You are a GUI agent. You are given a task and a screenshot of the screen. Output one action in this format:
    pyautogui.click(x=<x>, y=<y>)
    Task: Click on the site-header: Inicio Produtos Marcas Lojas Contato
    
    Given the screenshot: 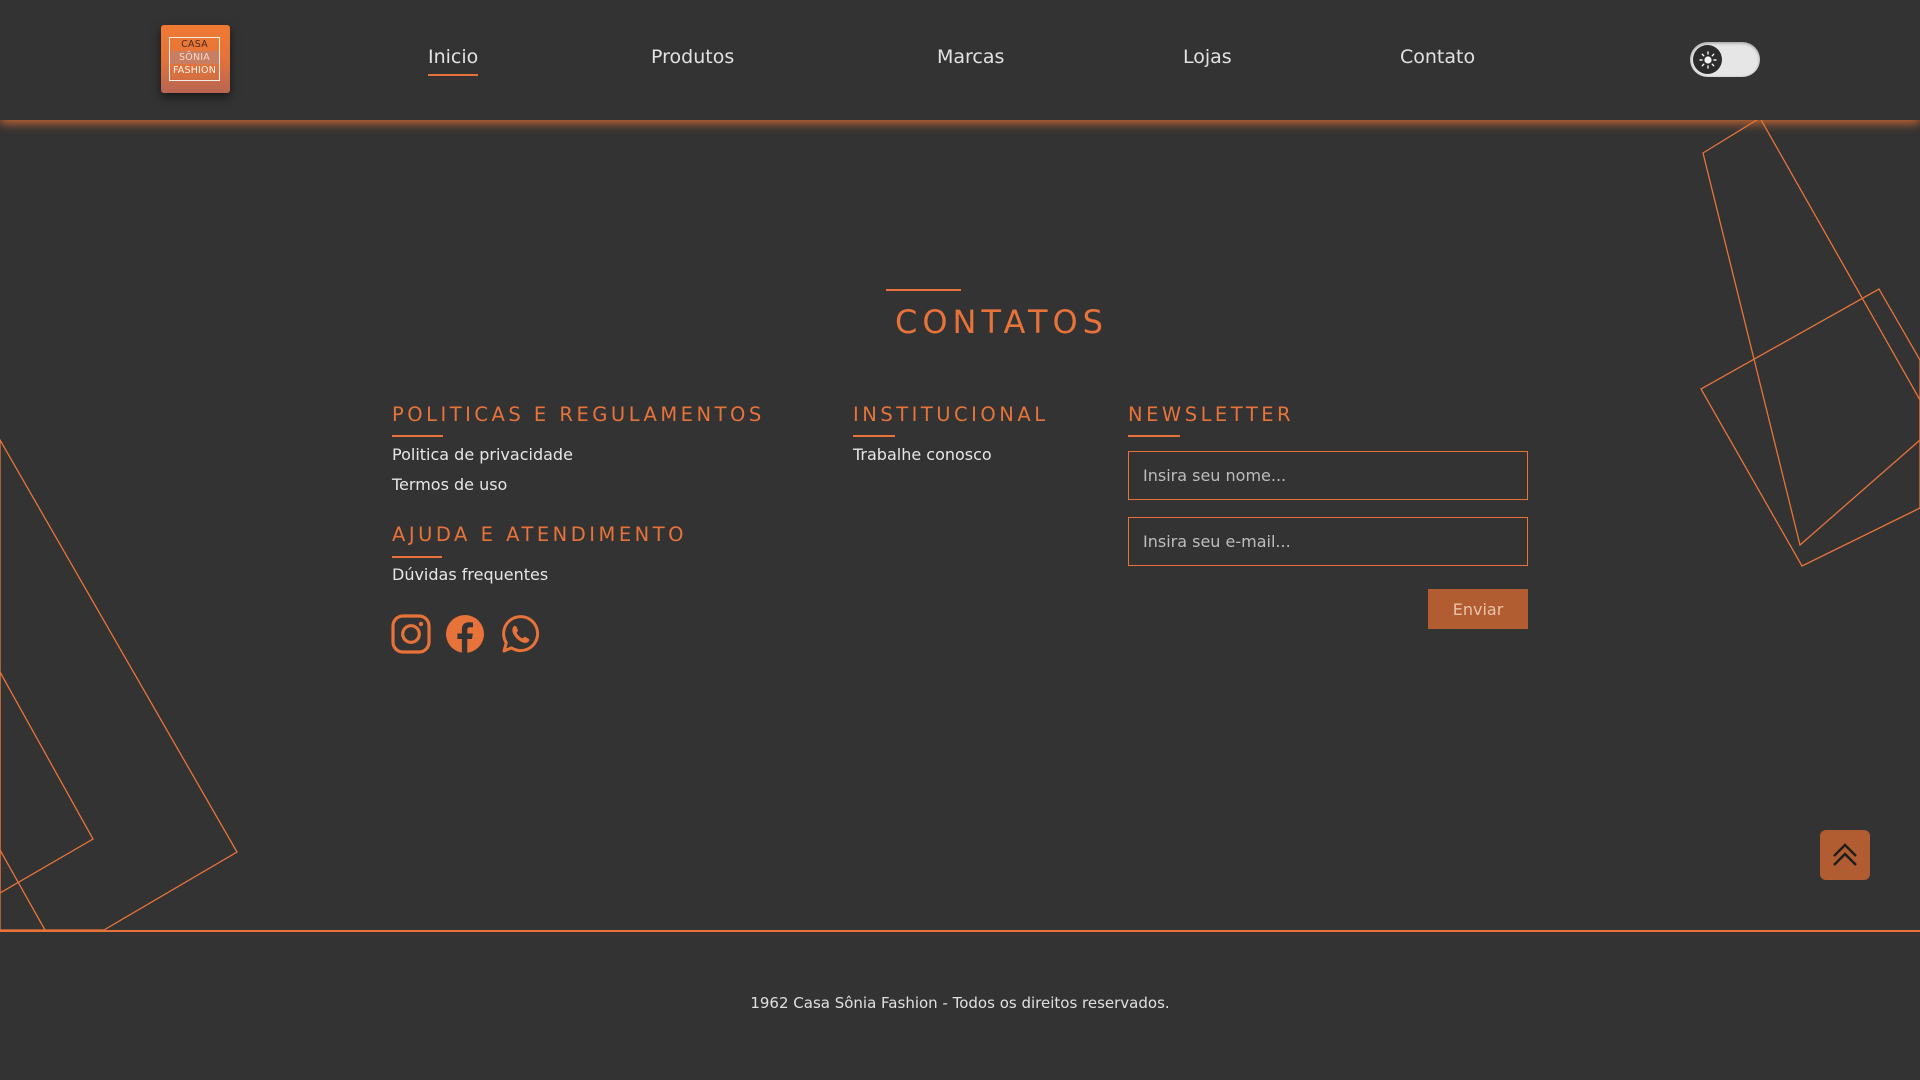 What is the action you would take?
    pyautogui.click(x=960, y=60)
    